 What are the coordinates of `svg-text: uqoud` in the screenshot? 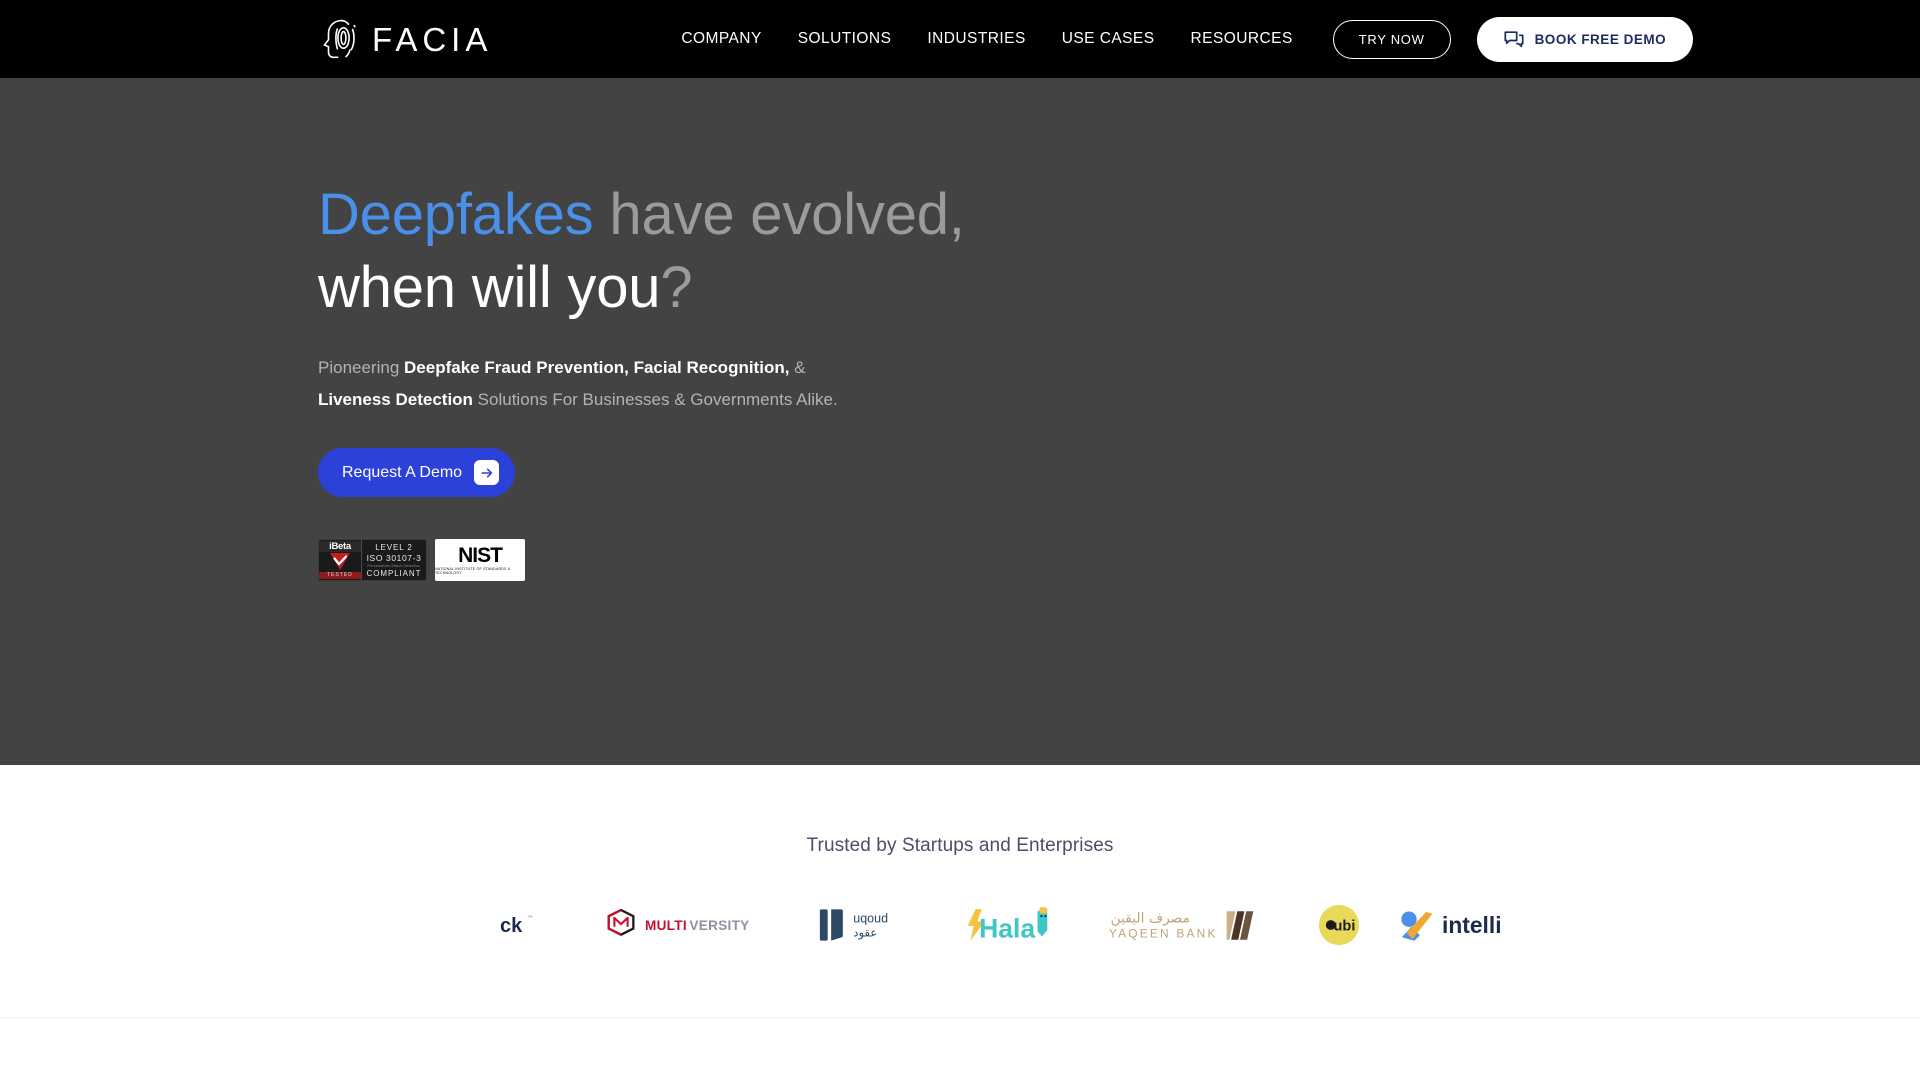 It's located at (870, 918).